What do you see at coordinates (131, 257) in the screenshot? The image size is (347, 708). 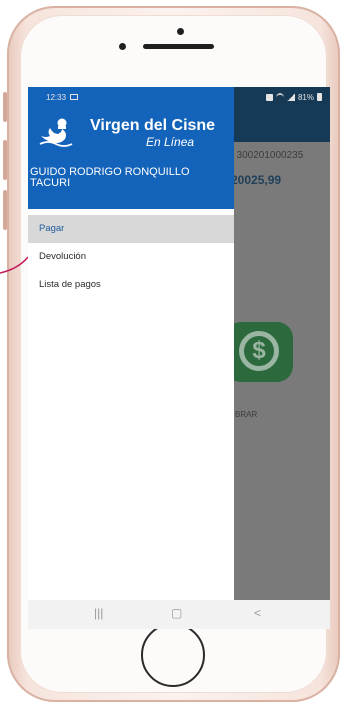 I see `menu-item-devolucion: Devolución` at bounding box center [131, 257].